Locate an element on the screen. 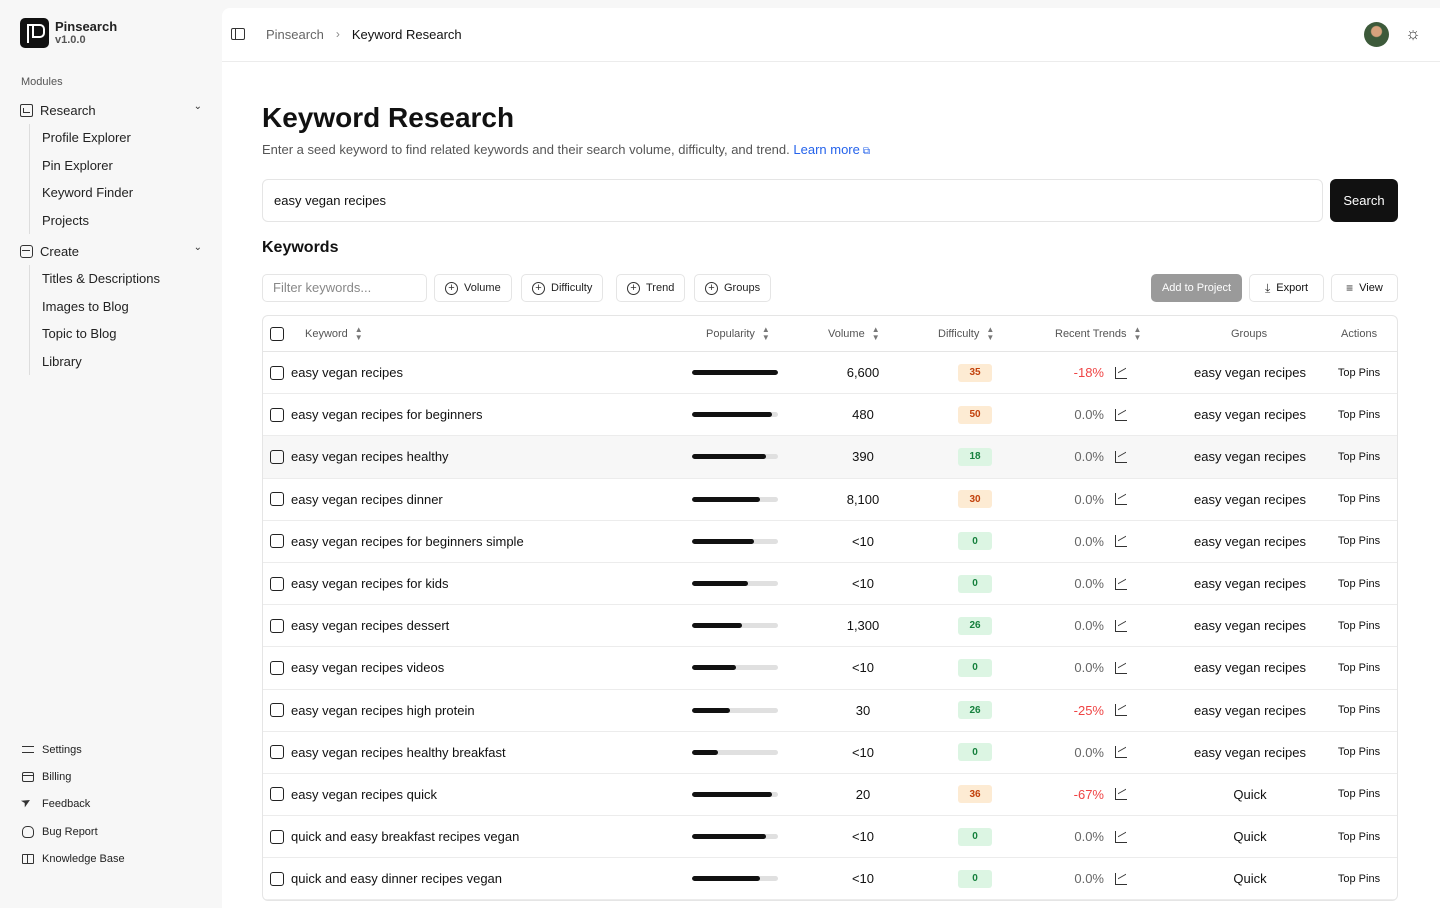 The width and height of the screenshot is (1440, 908). difficulty-badge: 30 is located at coordinates (975, 499).